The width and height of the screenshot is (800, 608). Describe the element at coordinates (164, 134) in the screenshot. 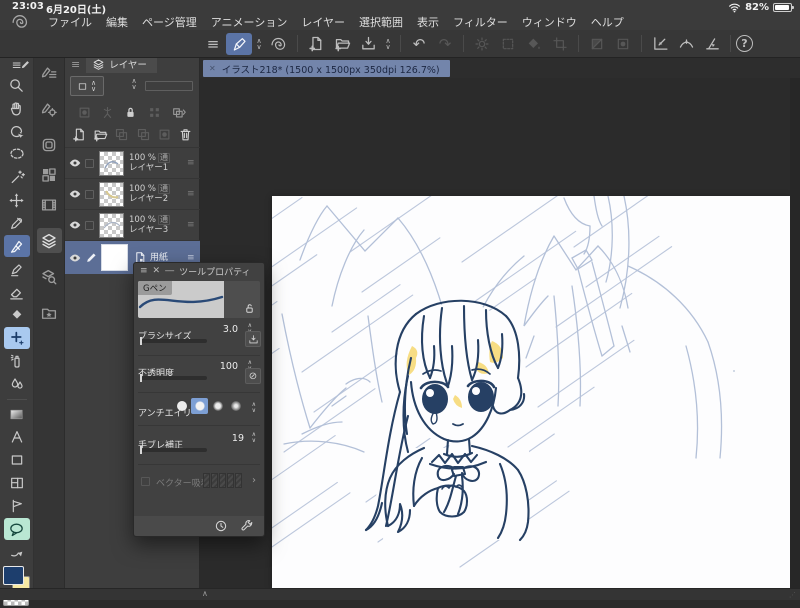

I see `layer-mask-button` at that location.